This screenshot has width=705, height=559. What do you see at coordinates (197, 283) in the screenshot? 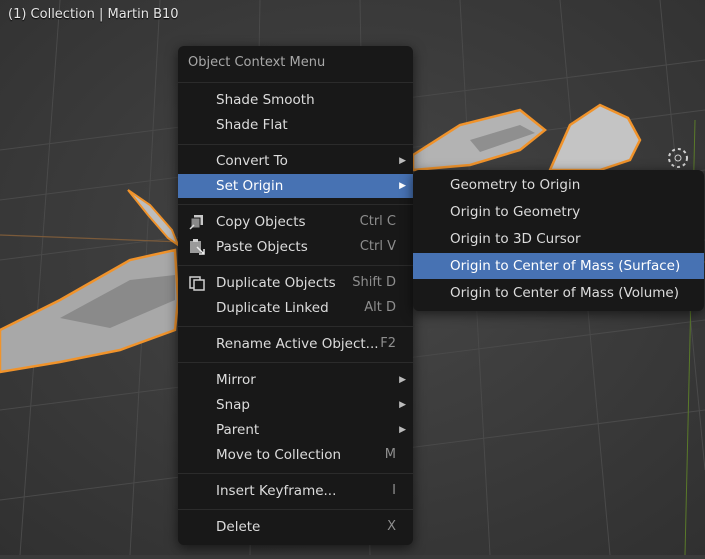
I see `duplicate-icon` at bounding box center [197, 283].